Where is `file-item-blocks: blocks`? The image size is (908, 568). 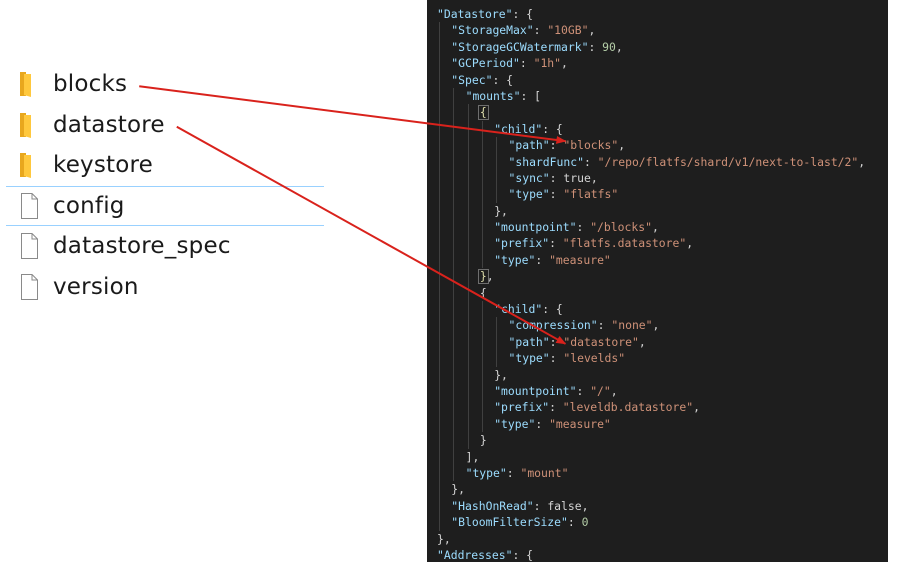
file-item-blocks: blocks is located at coordinates (165, 84).